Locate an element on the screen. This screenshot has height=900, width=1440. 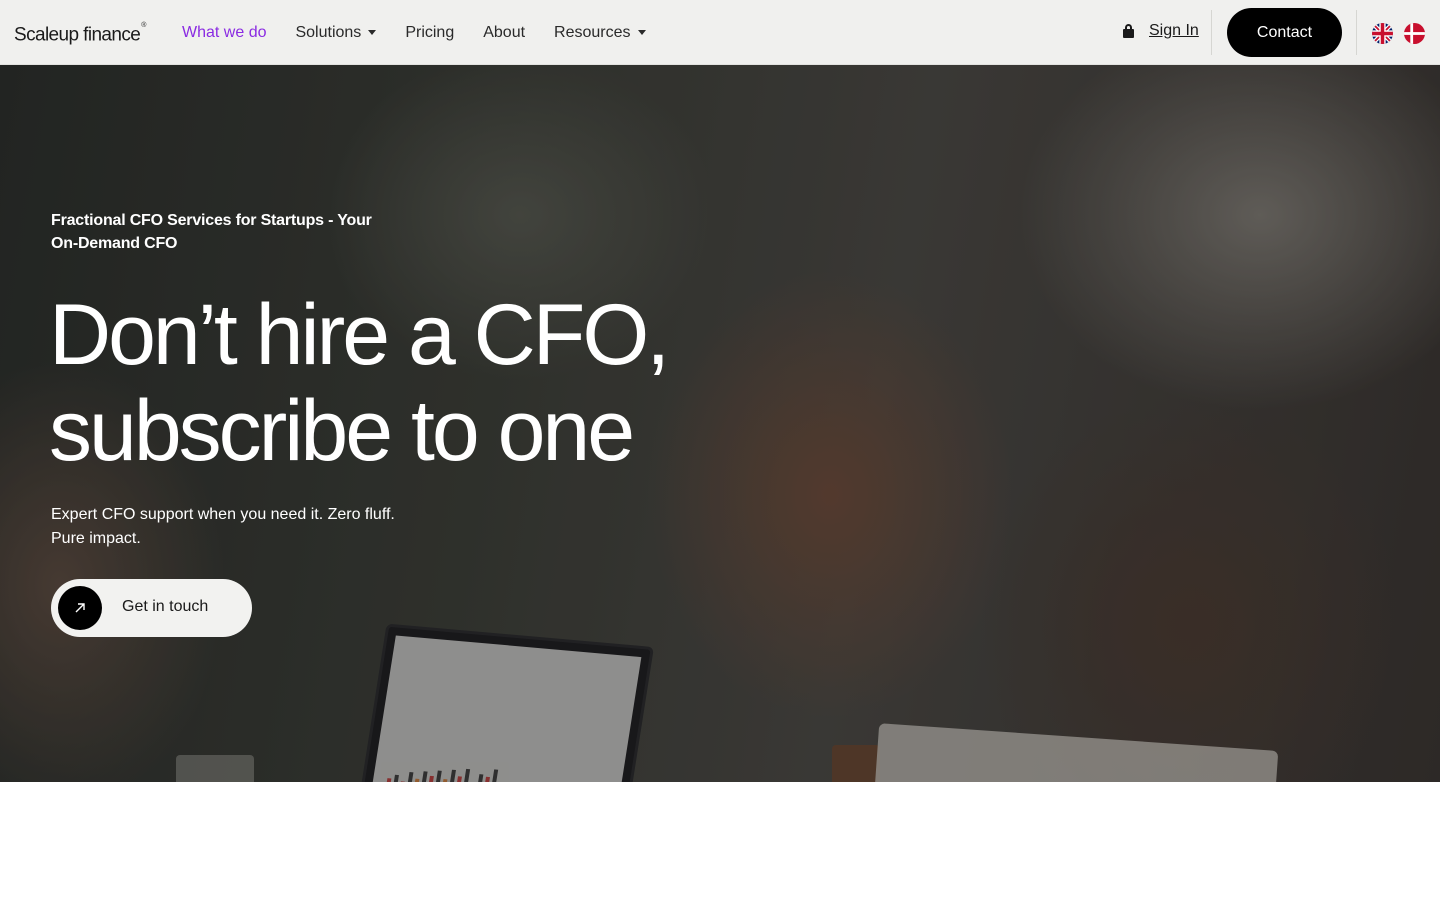
nav-item-pricing: Pricing is located at coordinates (429, 33).